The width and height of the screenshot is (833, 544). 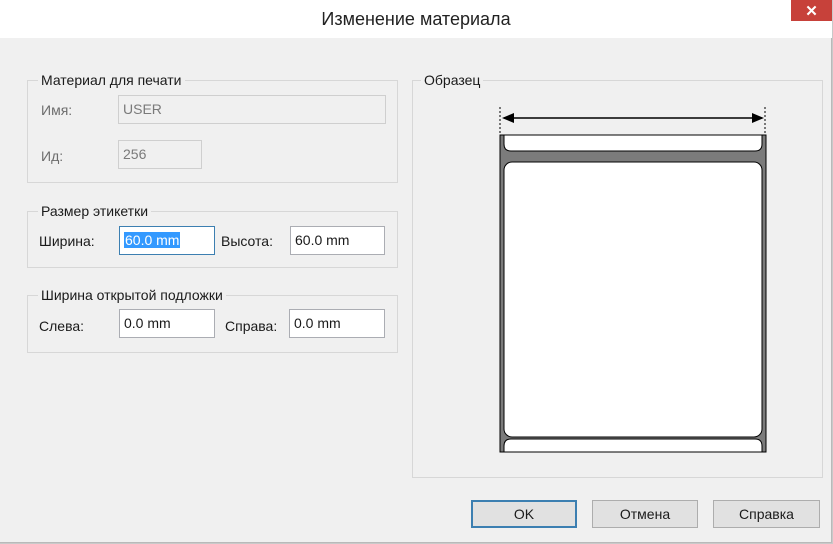 What do you see at coordinates (337, 323) in the screenshot?
I see `right-field: 0.0 mm` at bounding box center [337, 323].